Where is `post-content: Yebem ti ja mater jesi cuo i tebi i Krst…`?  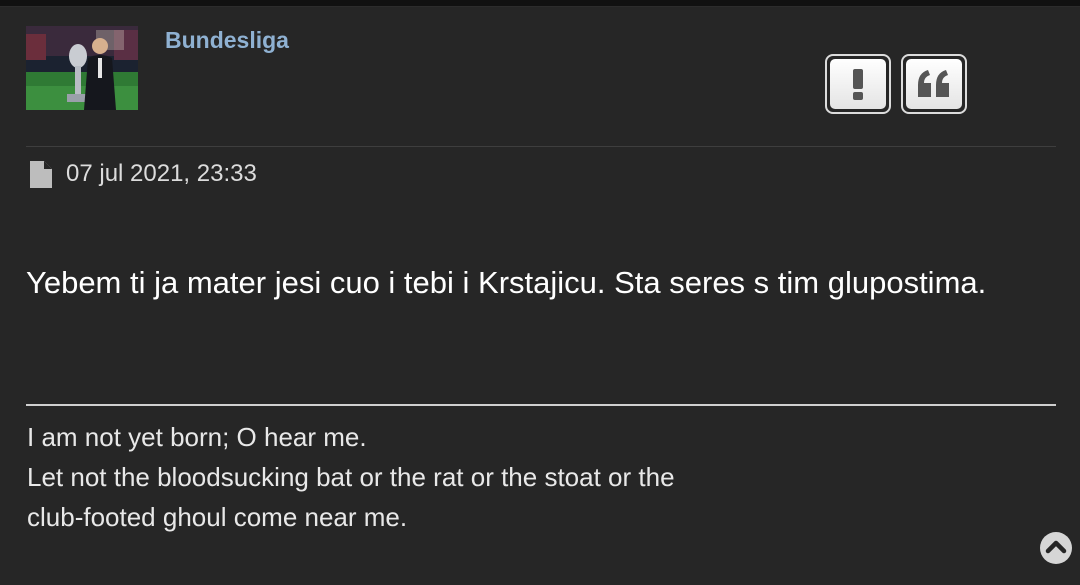 post-content: Yebem ti ja mater jesi cuo i tebi i Krst… is located at coordinates (506, 282).